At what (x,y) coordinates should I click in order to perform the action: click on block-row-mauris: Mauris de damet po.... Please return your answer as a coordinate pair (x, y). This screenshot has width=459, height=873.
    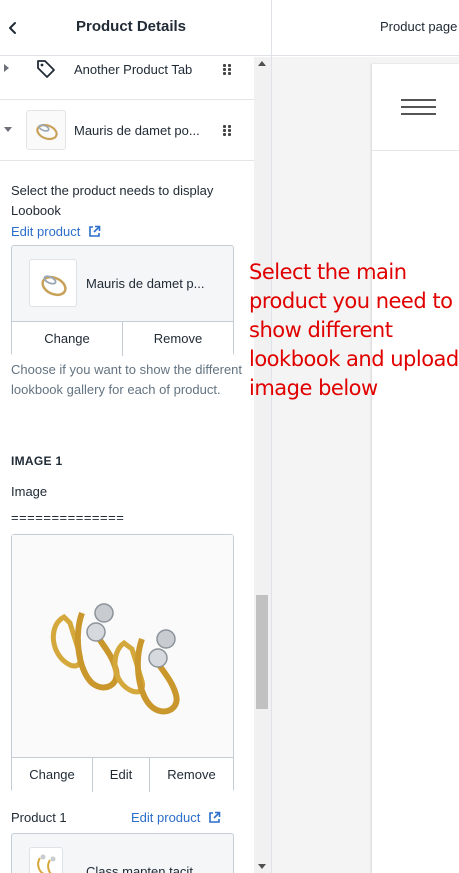
    Looking at the image, I should click on (127, 130).